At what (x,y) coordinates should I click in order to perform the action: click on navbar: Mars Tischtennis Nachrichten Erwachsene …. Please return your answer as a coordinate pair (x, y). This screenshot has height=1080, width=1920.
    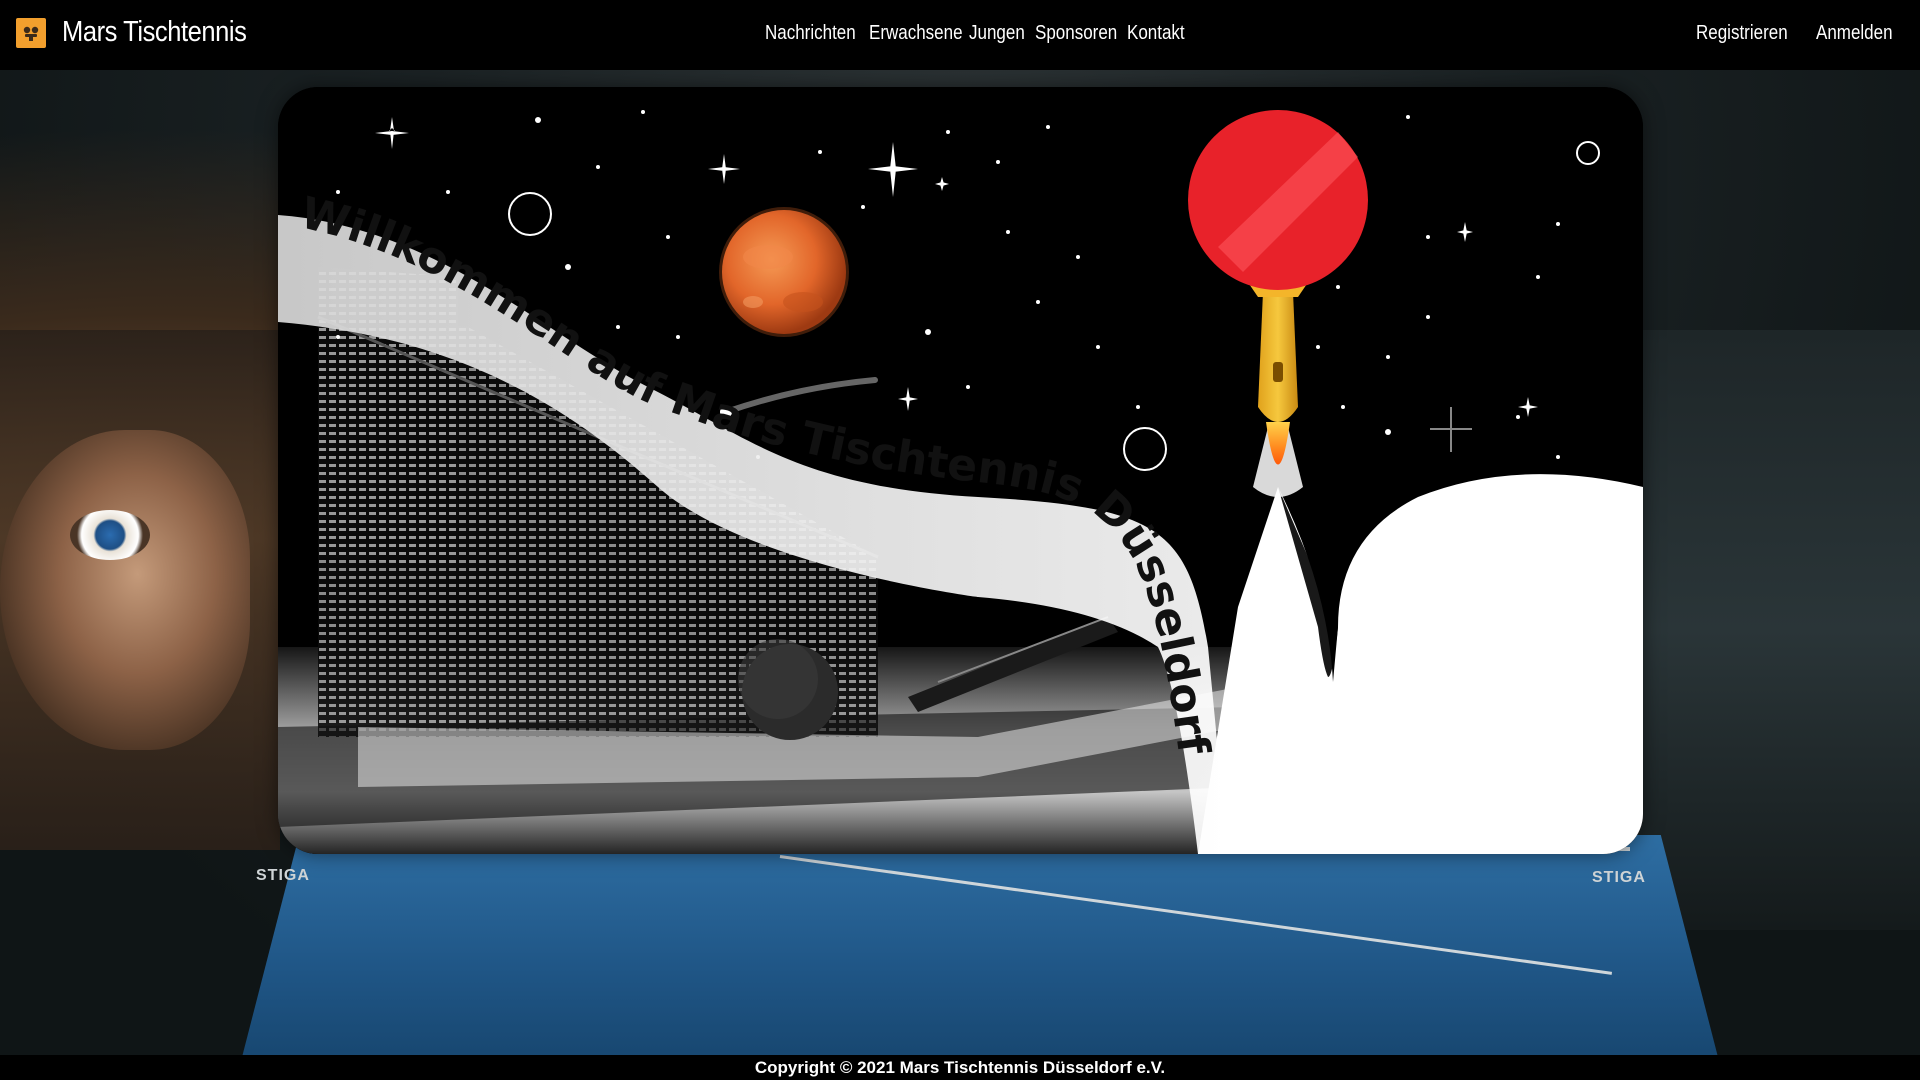
    Looking at the image, I should click on (960, 35).